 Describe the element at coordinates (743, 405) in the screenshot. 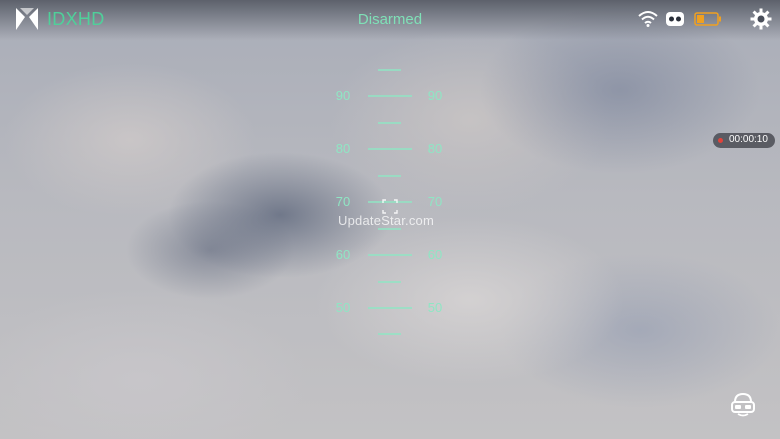

I see `vr-headset-icon` at that location.